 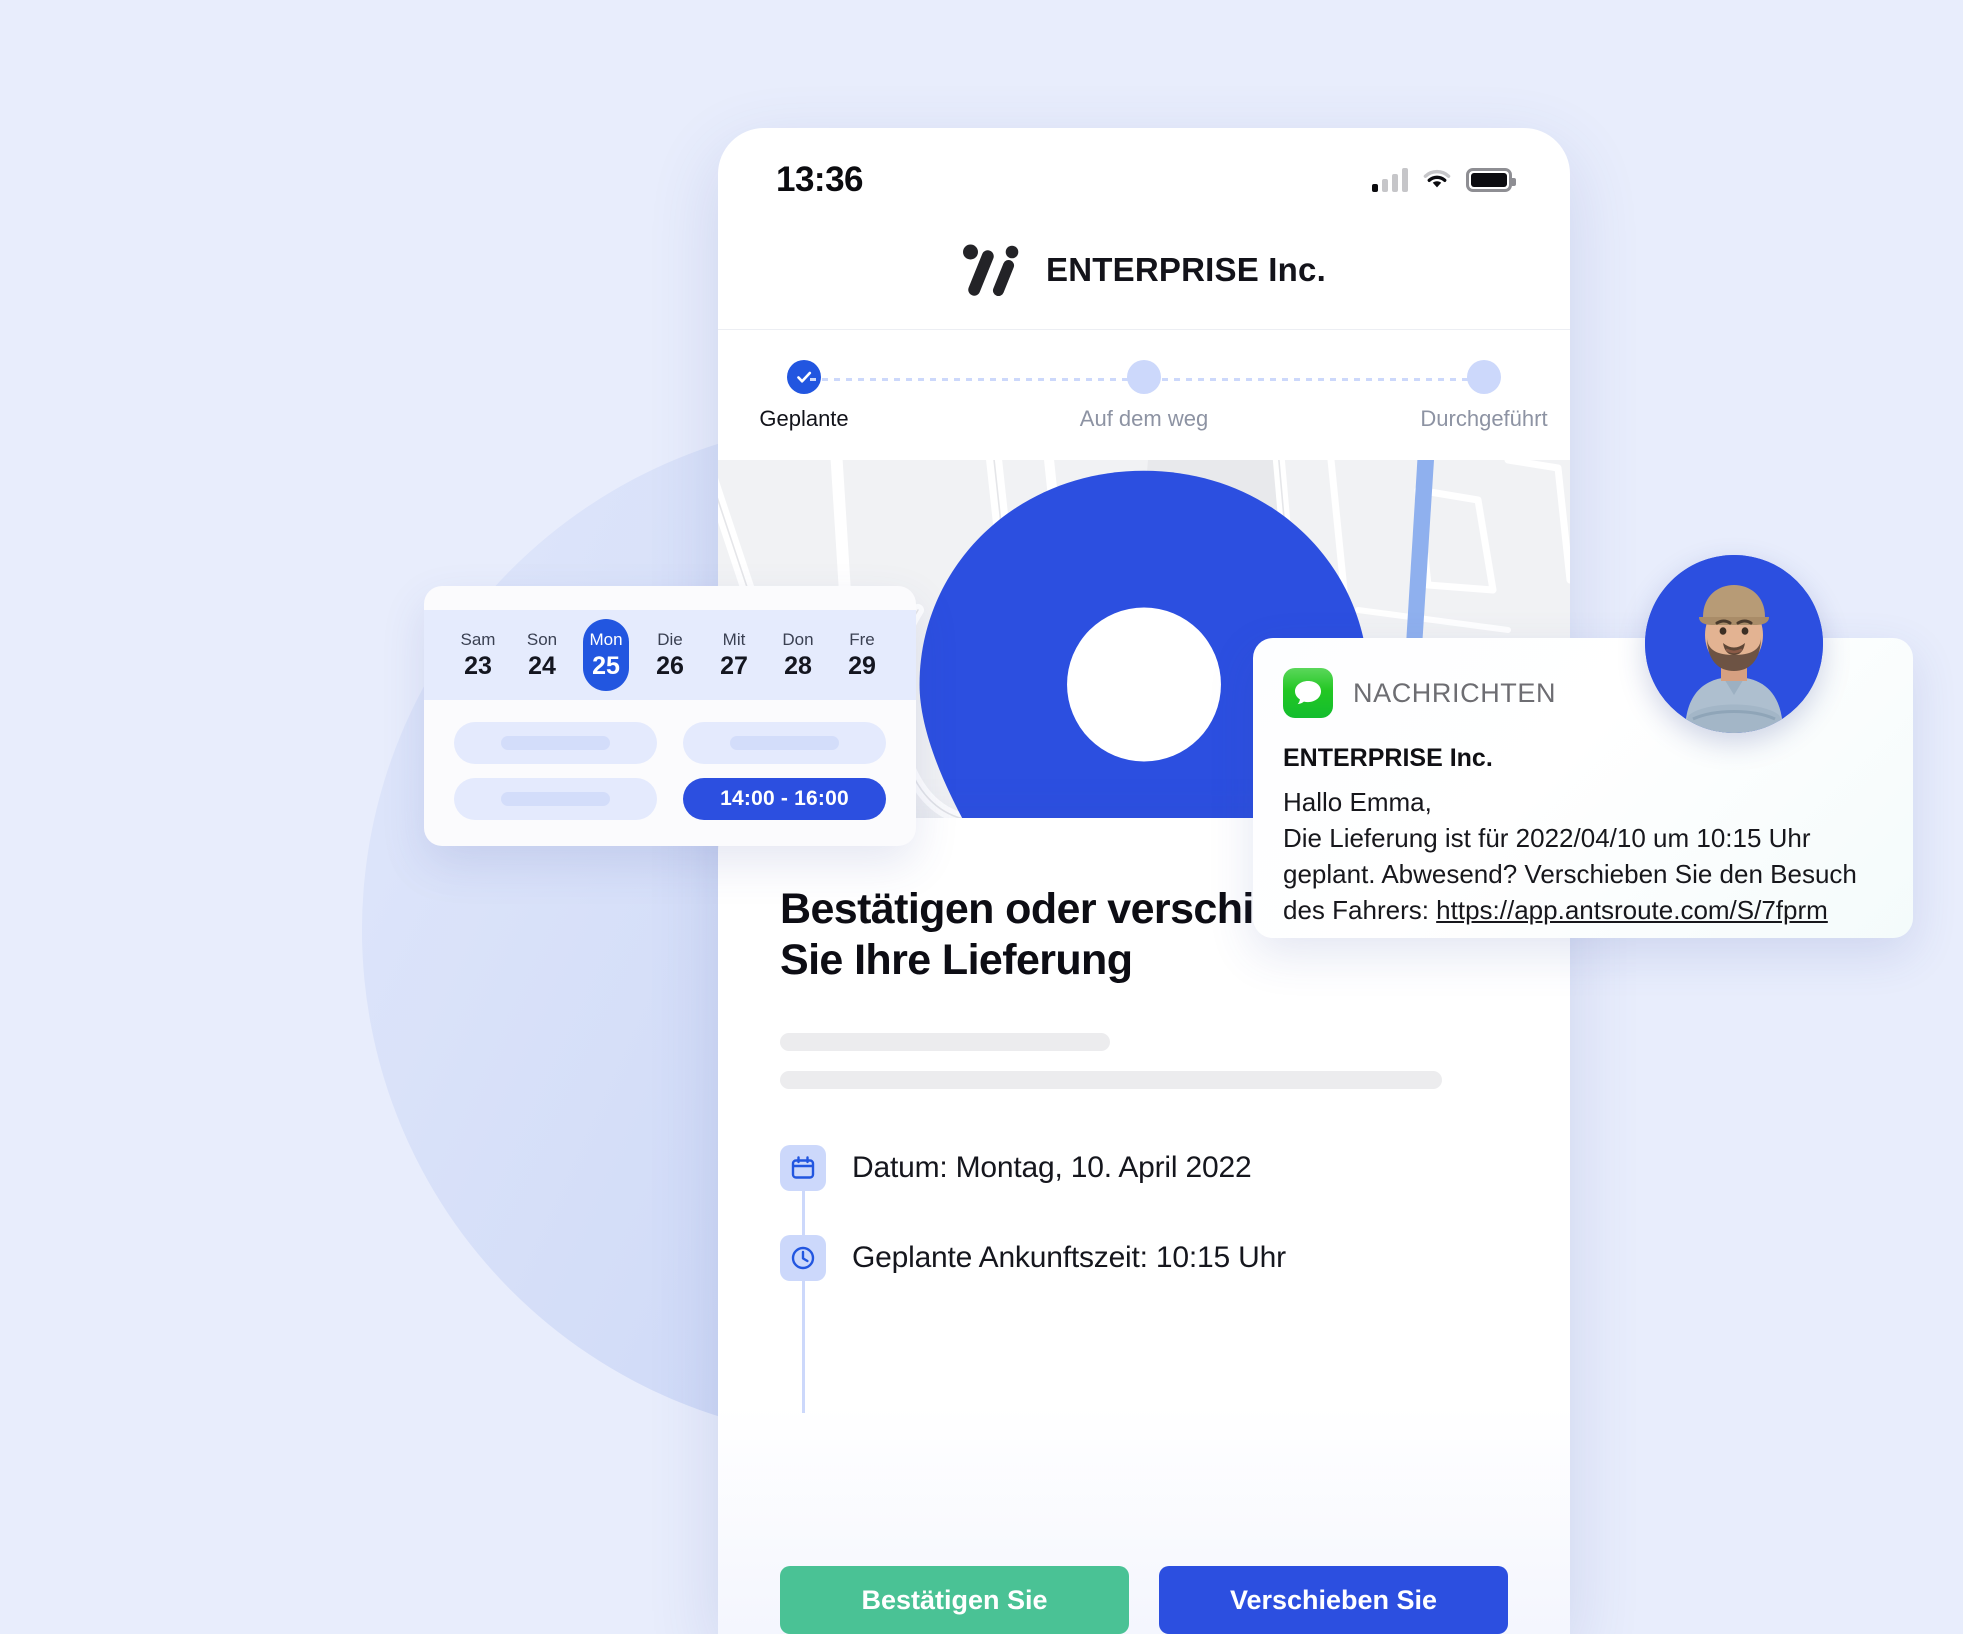 What do you see at coordinates (956, 959) in the screenshot?
I see `page-title-line-2: Sie Ihre Lieferung` at bounding box center [956, 959].